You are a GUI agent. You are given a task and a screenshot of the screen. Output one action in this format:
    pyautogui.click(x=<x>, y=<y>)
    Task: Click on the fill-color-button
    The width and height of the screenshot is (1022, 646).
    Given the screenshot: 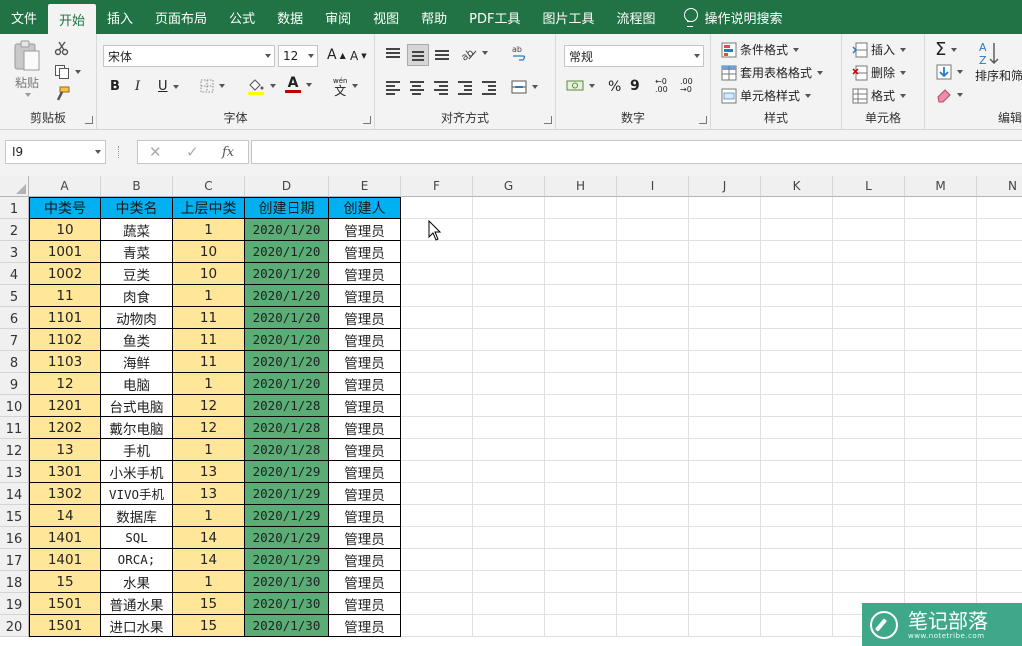 What is the action you would take?
    pyautogui.click(x=261, y=86)
    